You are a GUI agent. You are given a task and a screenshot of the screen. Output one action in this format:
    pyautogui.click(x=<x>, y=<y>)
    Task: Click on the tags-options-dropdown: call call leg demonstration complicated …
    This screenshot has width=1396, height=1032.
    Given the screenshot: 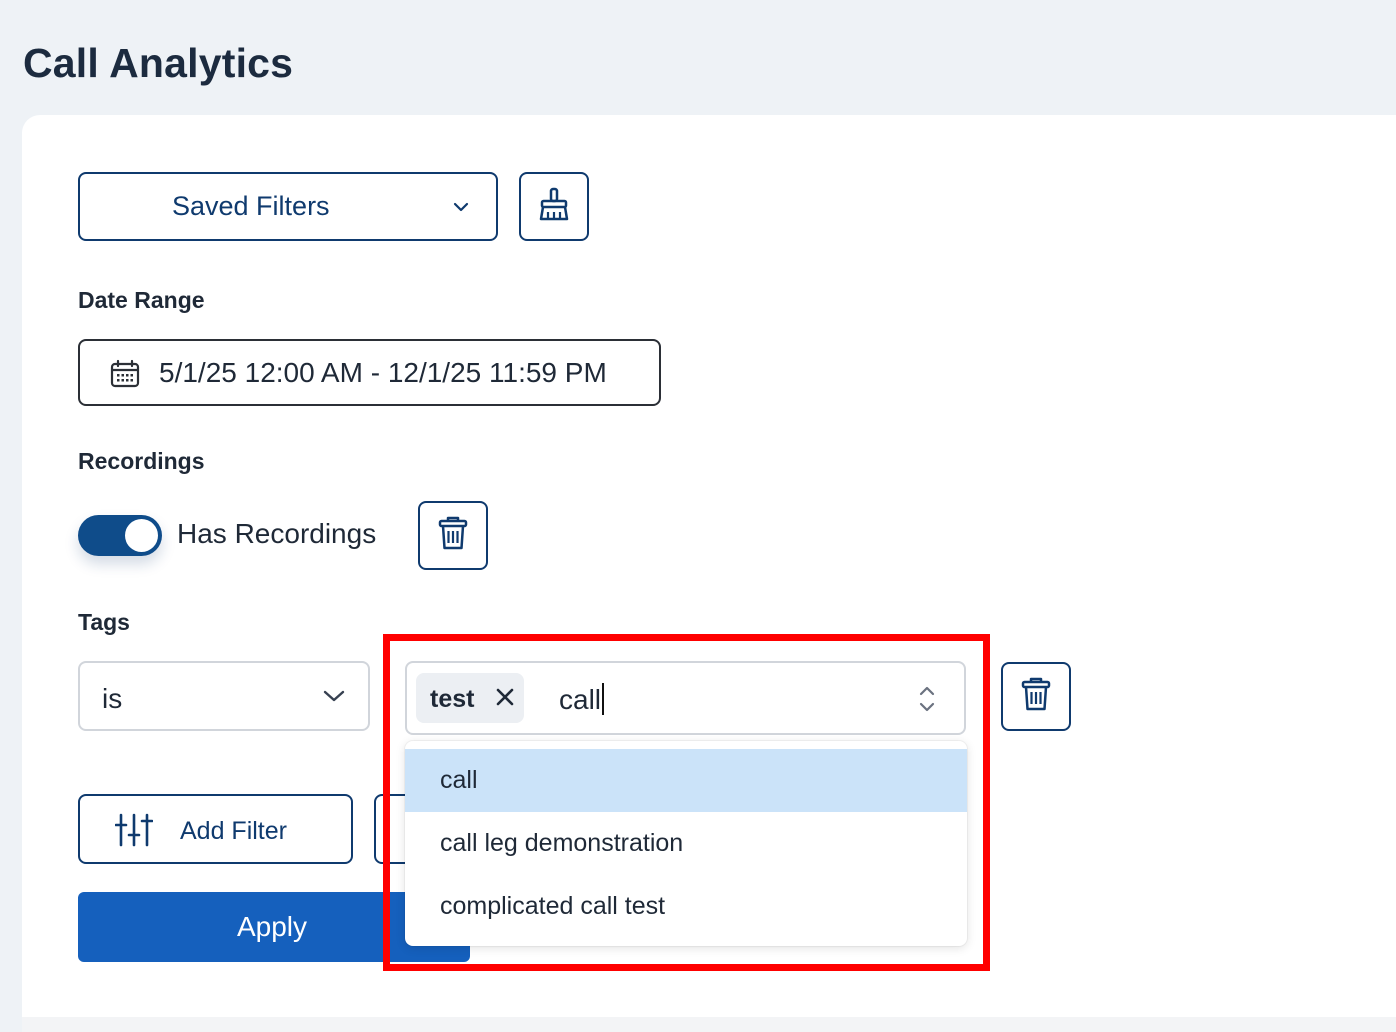 What is the action you would take?
    pyautogui.click(x=686, y=843)
    